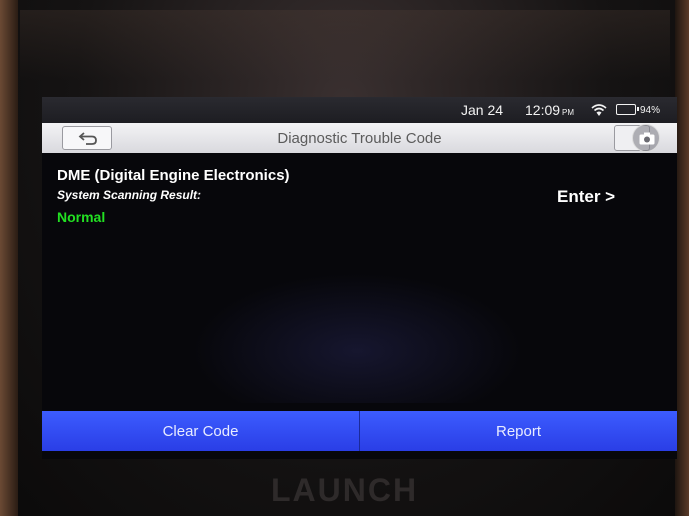 This screenshot has height=516, width=689. Describe the element at coordinates (650, 110) in the screenshot. I see `battery-percent: 94%` at that location.